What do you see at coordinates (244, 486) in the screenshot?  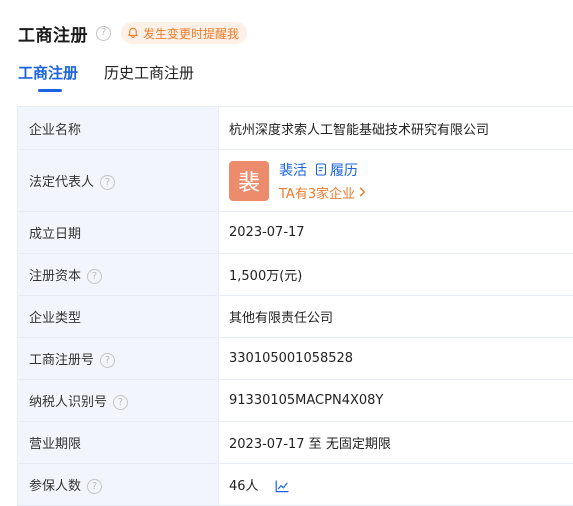 I see `insured-value: 46人` at bounding box center [244, 486].